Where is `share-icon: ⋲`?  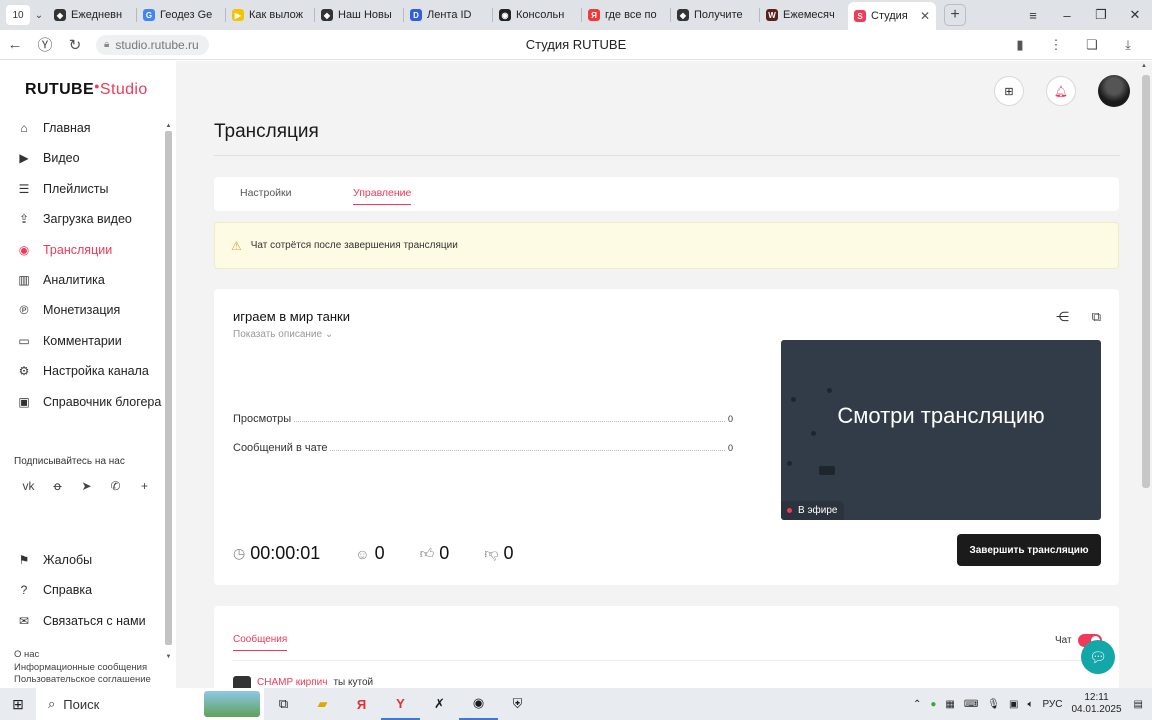 share-icon: ⋲ is located at coordinates (1053, 317).